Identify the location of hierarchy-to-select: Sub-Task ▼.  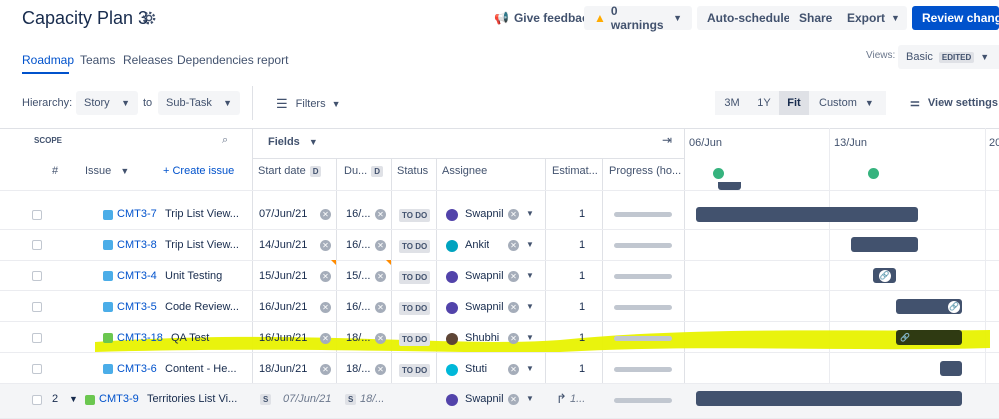
(199, 103).